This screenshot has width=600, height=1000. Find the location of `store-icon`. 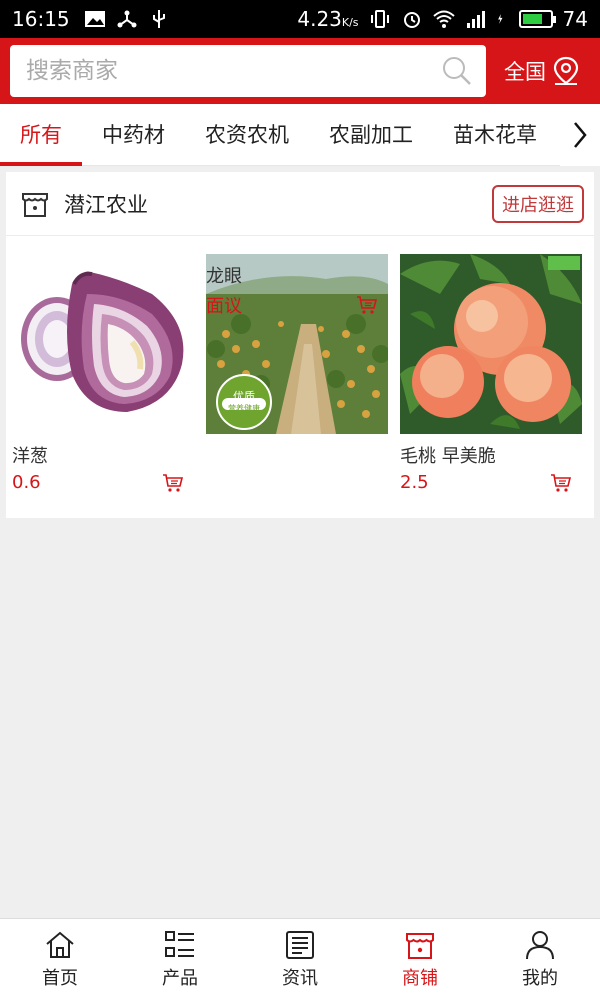

store-icon is located at coordinates (420, 945).